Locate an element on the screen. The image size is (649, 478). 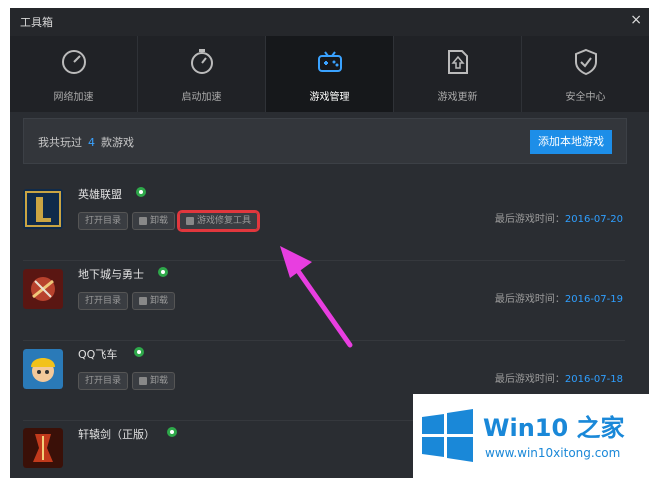
title-bar: 工具箱 × is located at coordinates (329, 22).